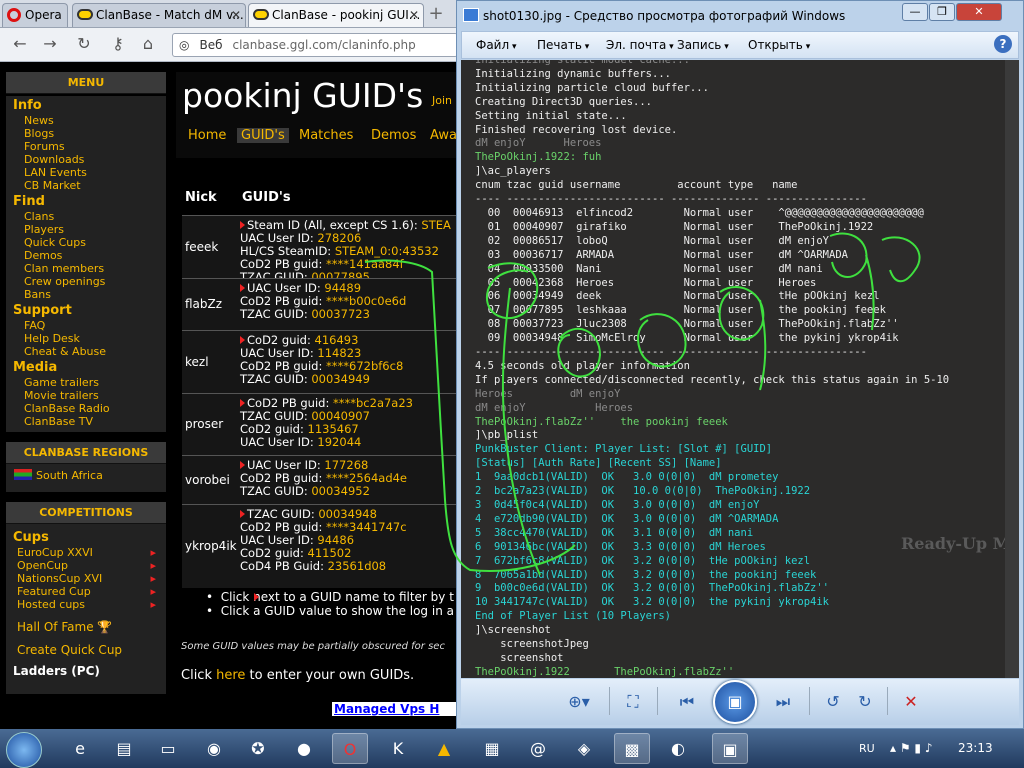 The width and height of the screenshot is (1024, 768). I want to click on menu-item-demos: Demos, so click(86, 255).